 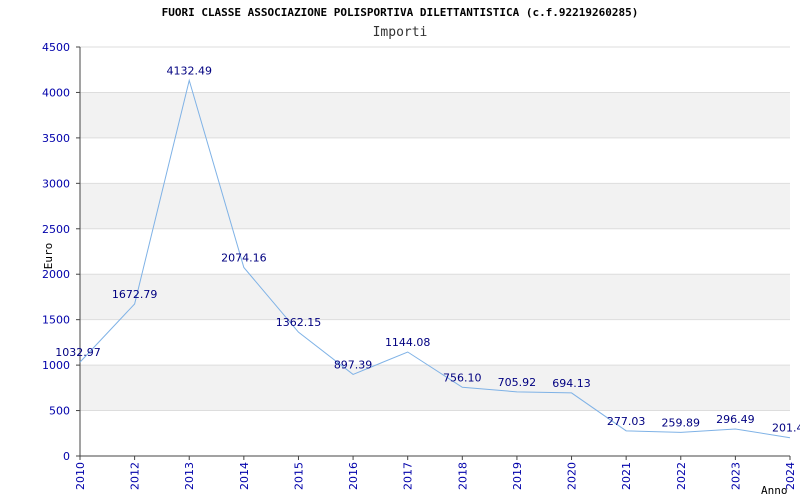 I want to click on x-tick-label: 2013, so click(x=189, y=476).